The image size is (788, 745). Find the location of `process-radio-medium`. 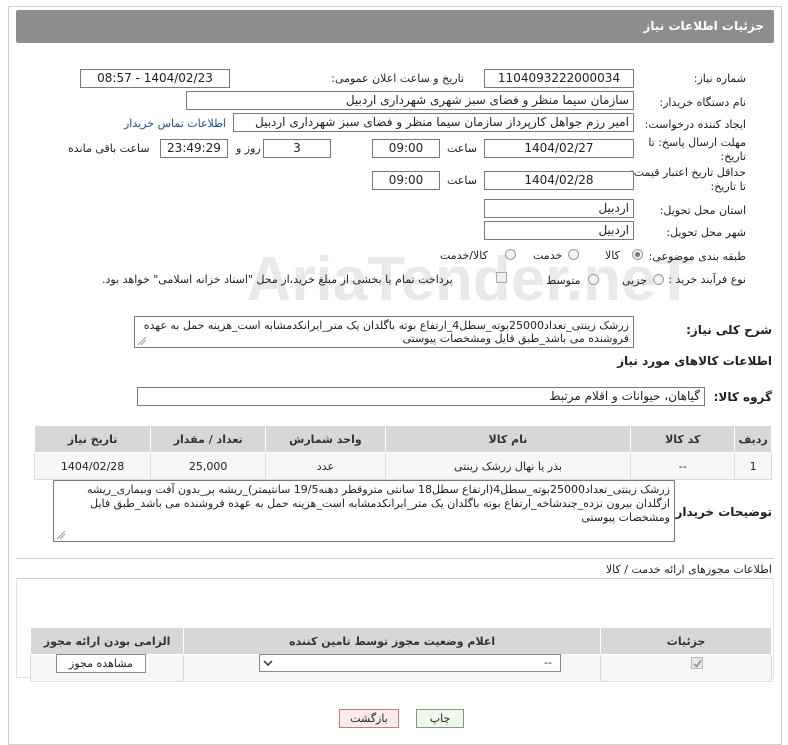

process-radio-medium is located at coordinates (593, 279).